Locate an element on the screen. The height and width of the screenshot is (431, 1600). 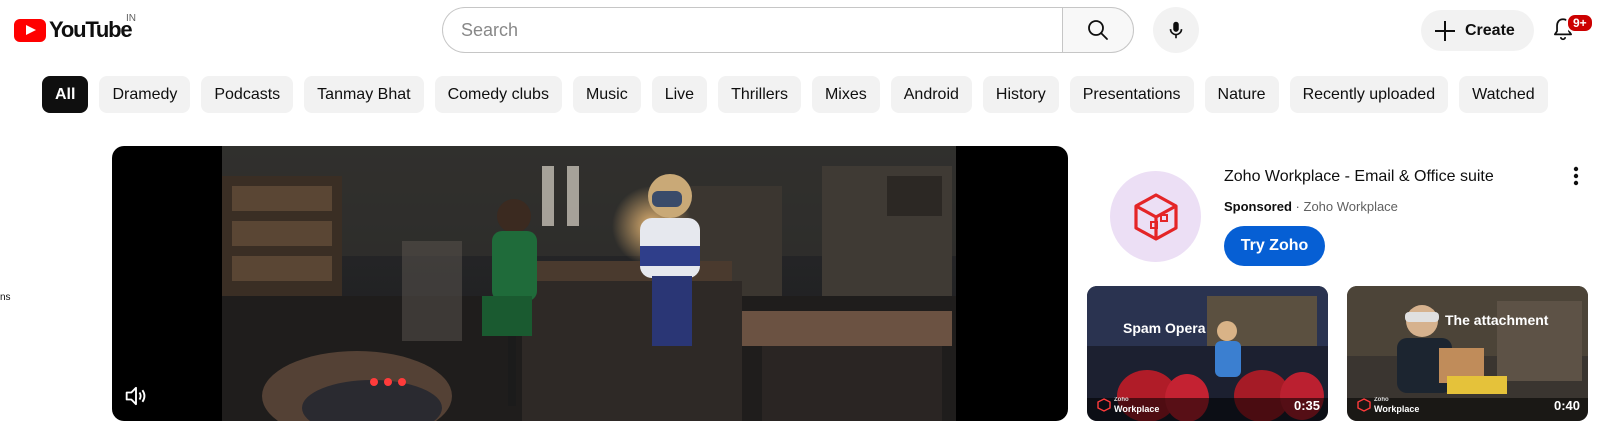
mute-button is located at coordinates (136, 396).